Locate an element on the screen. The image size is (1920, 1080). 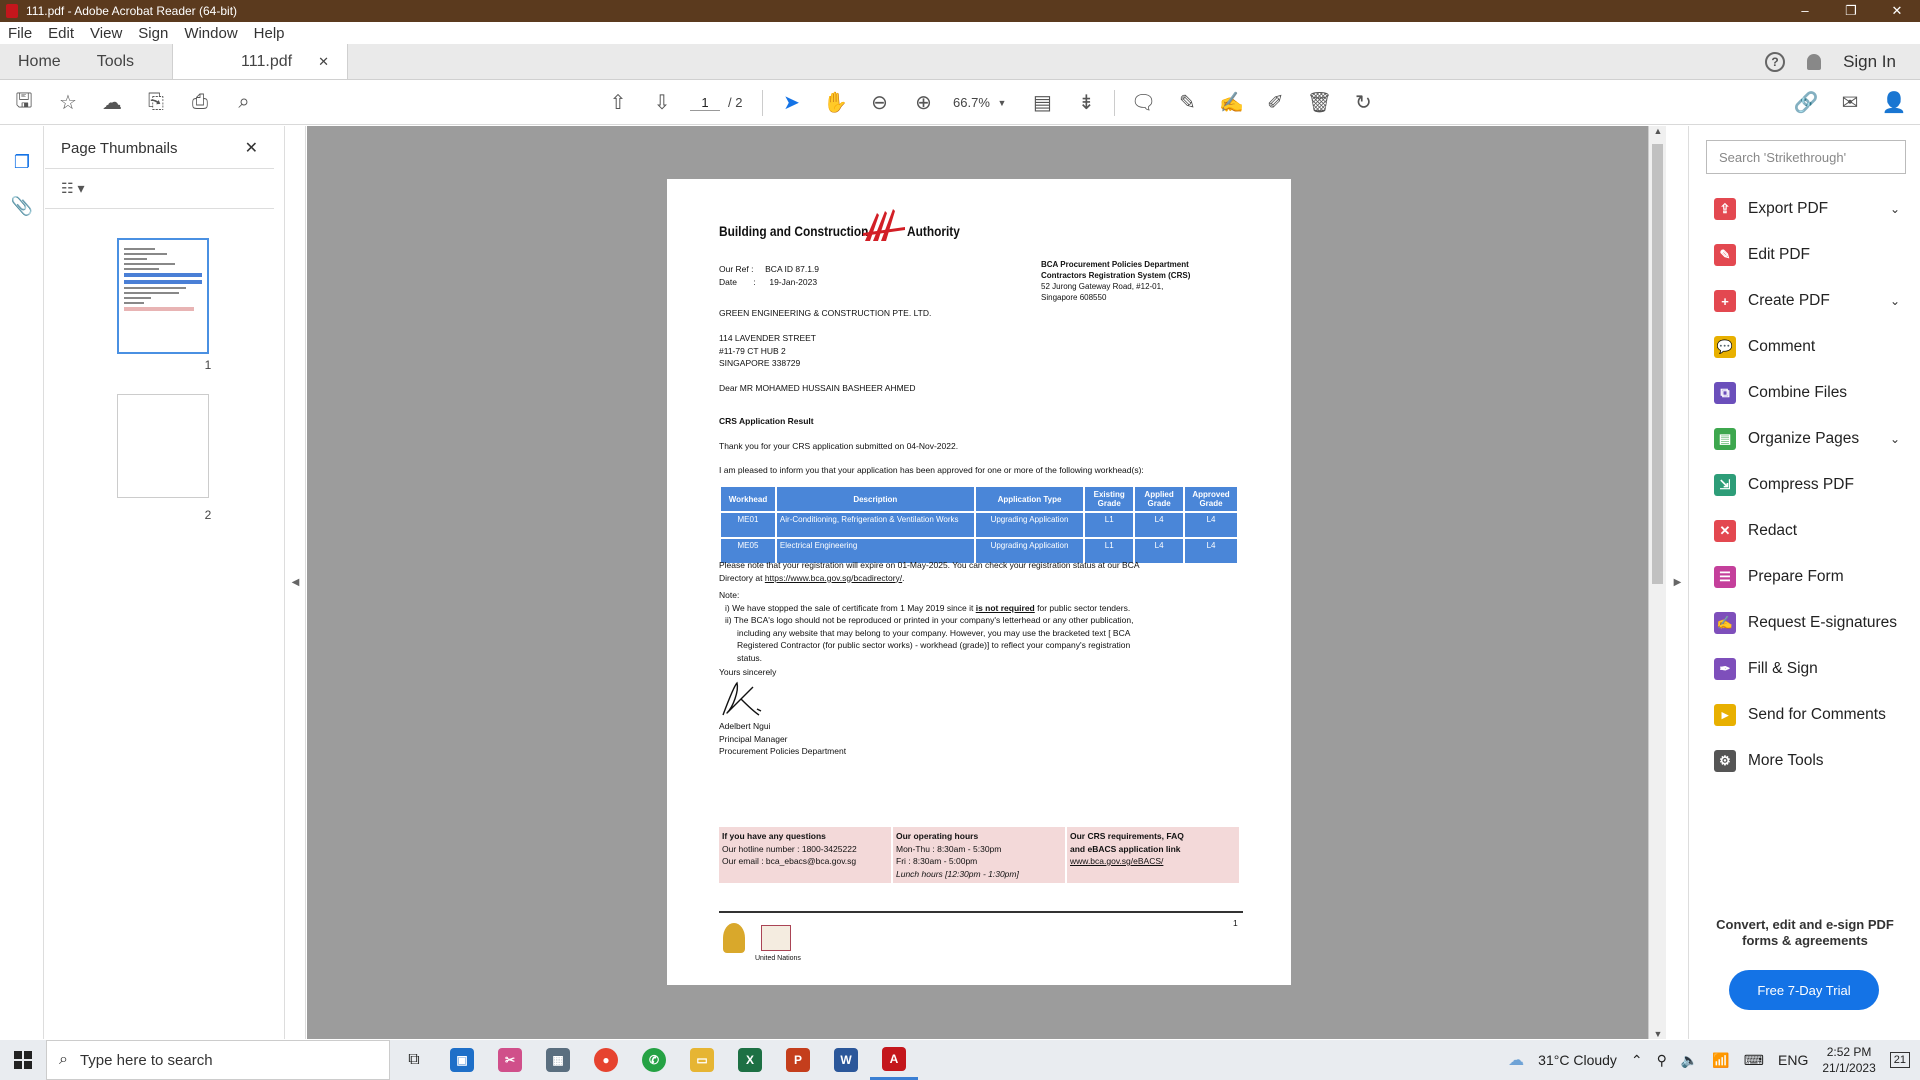
collapse-right-panel-handle: ▶ is located at coordinates (1678, 582).